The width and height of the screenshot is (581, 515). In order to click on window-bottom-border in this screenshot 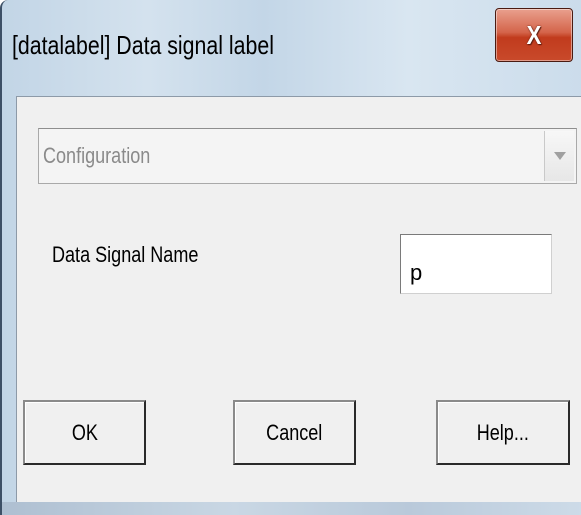, I will do `click(291, 508)`.